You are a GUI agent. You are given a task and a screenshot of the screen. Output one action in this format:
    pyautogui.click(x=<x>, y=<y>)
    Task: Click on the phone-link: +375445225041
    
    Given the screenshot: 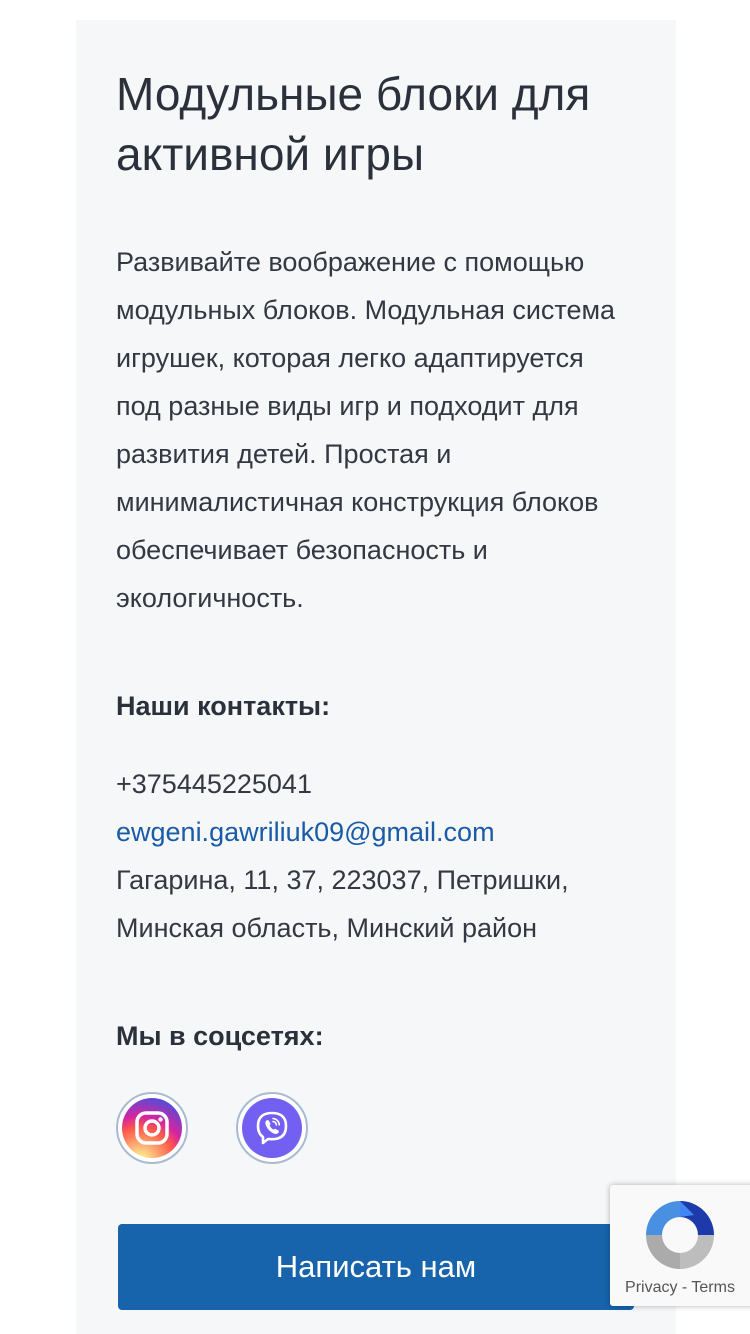 What is the action you would take?
    pyautogui.click(x=214, y=784)
    